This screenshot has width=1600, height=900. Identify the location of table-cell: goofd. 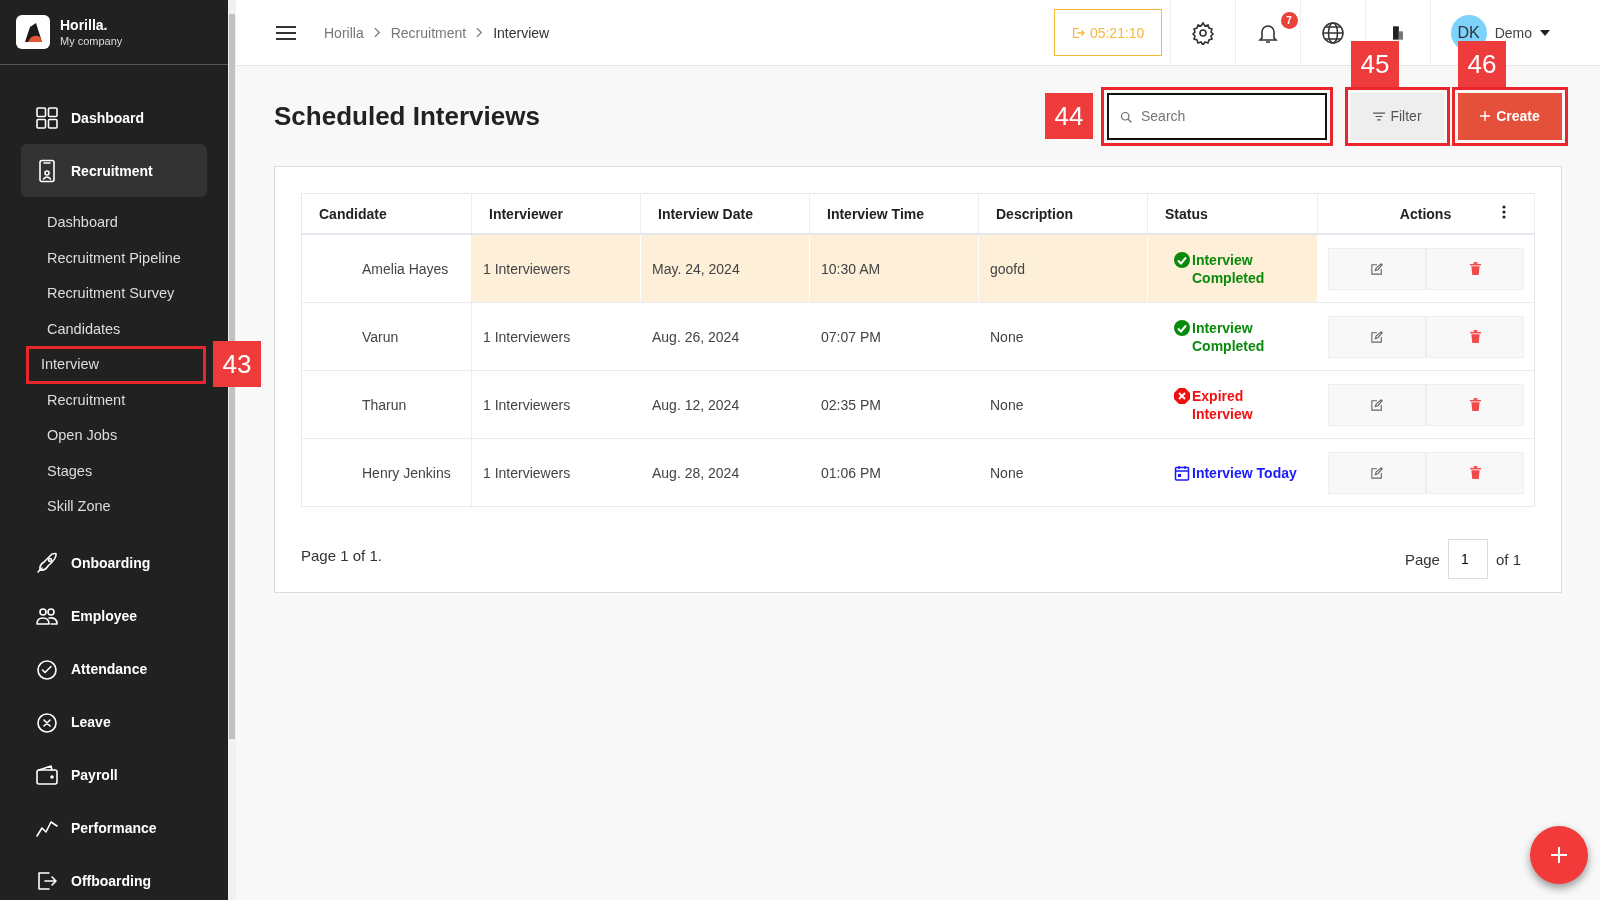
(1063, 268).